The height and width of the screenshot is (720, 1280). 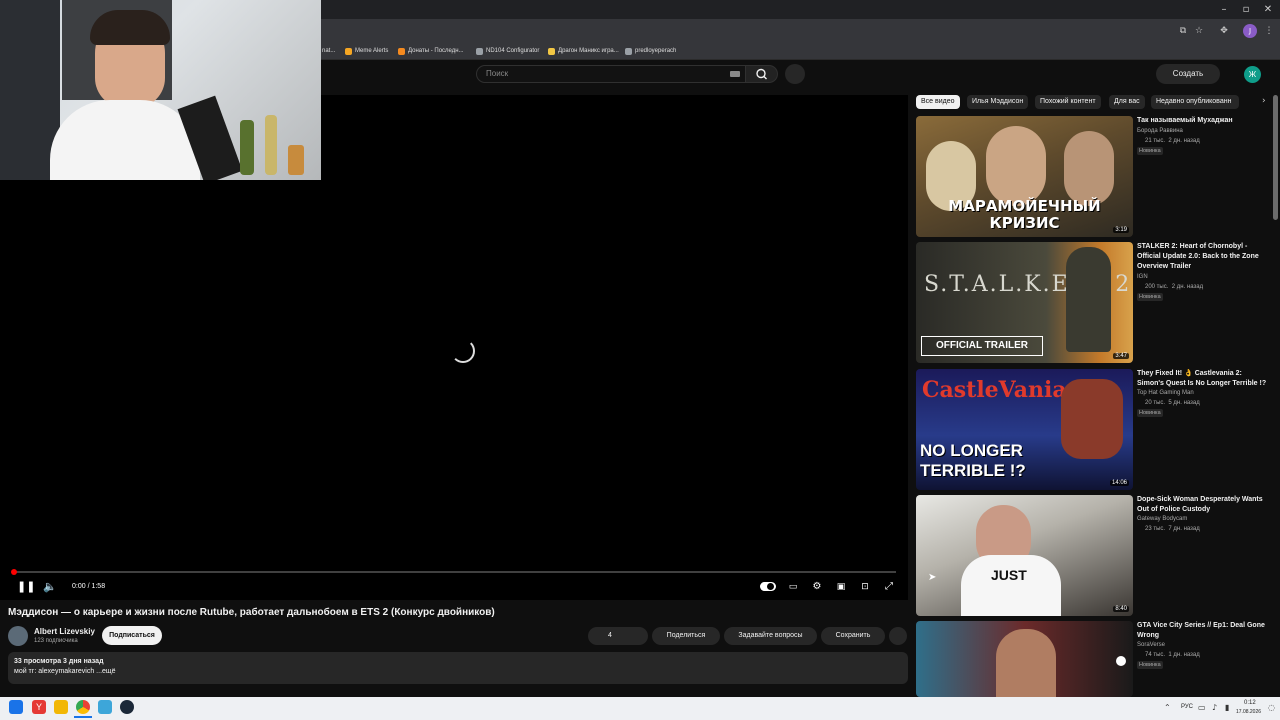 I want to click on rec-channel: SoraVerse, so click(x=1151, y=645).